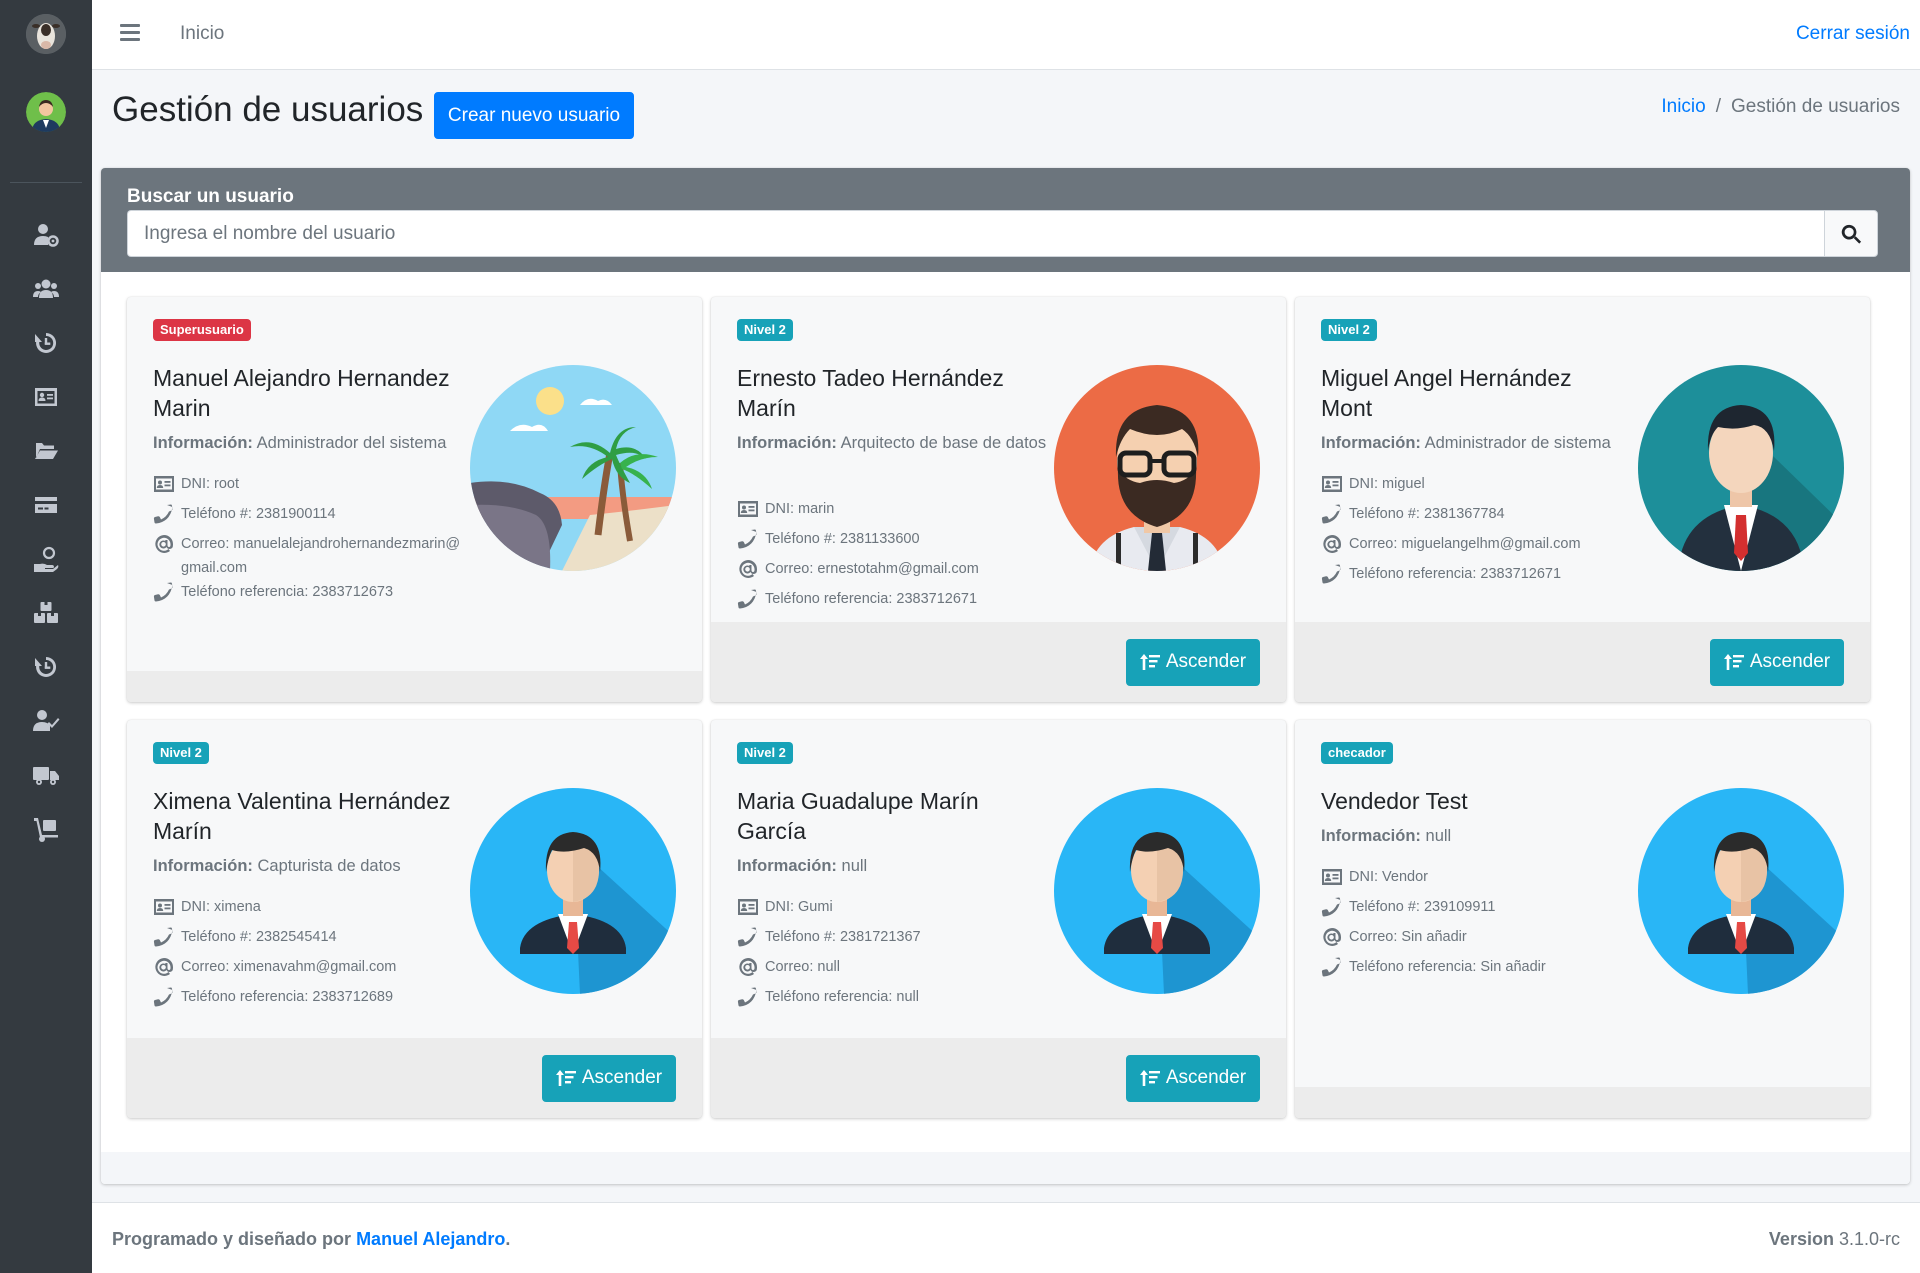  What do you see at coordinates (1476, 880) in the screenshot?
I see `detail-dni: DNI: Vendor` at bounding box center [1476, 880].